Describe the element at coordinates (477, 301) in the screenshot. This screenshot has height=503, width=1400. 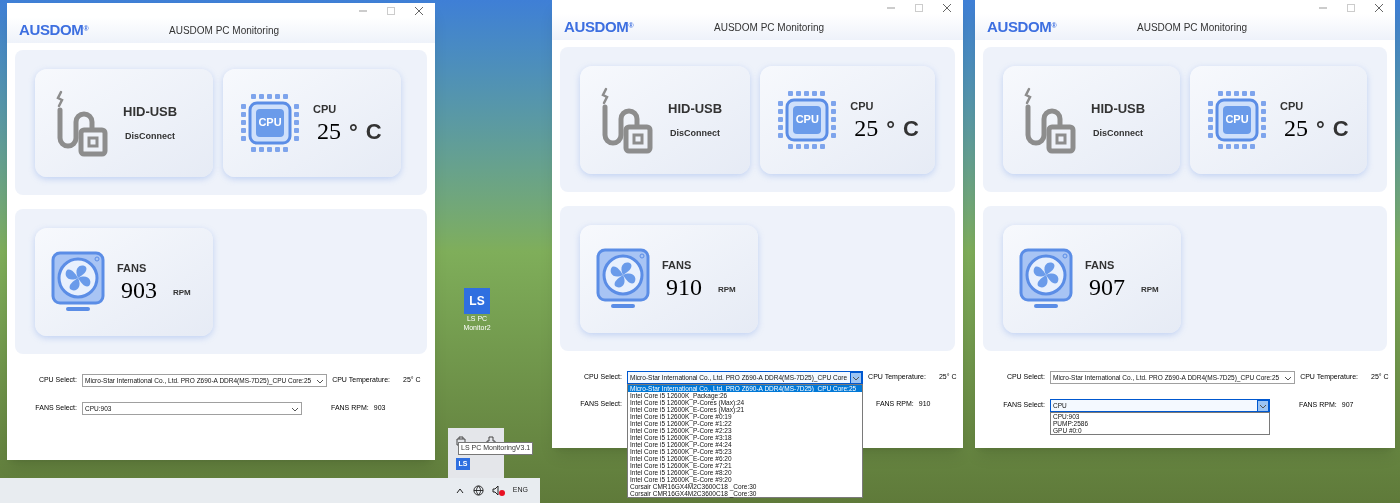
I see `app-shortcut-icon: LS` at that location.